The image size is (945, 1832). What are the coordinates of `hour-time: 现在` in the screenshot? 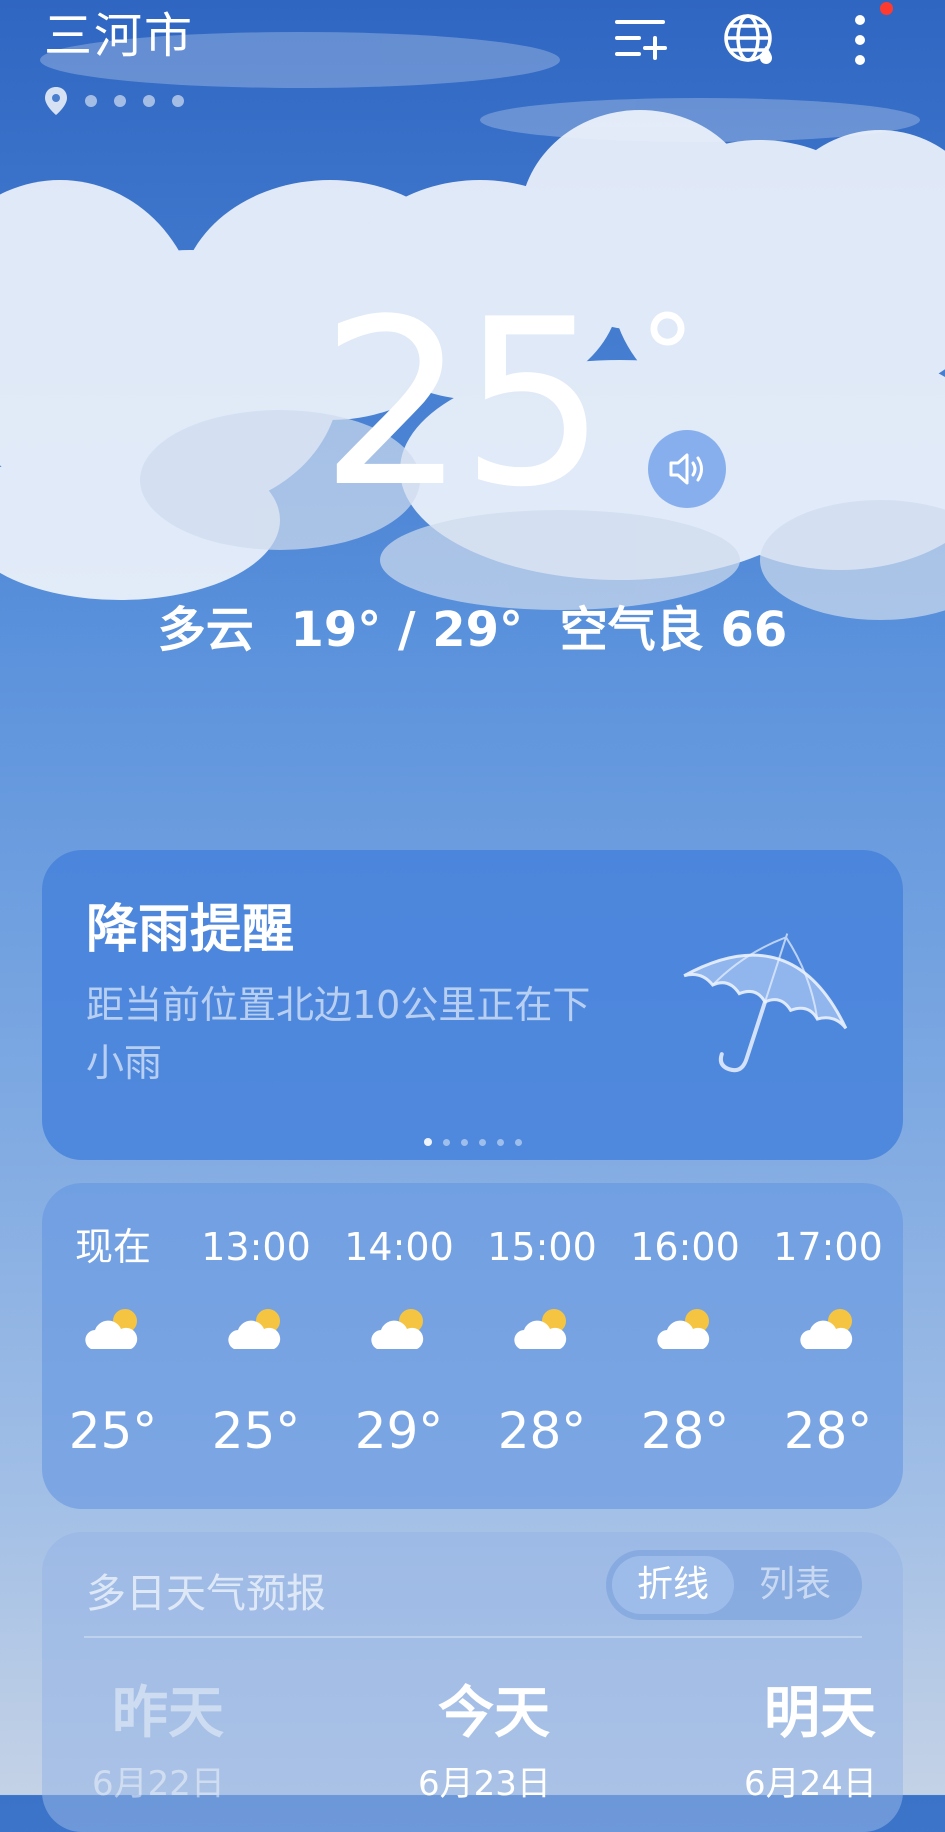 It's located at (112, 1247).